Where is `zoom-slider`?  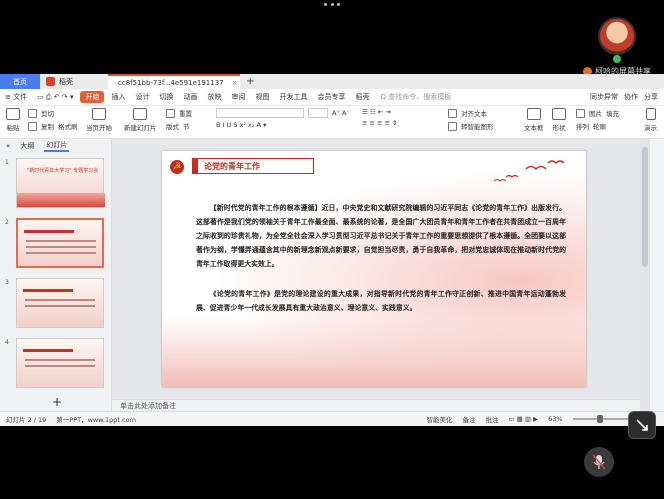 zoom-slider is located at coordinates (602, 419).